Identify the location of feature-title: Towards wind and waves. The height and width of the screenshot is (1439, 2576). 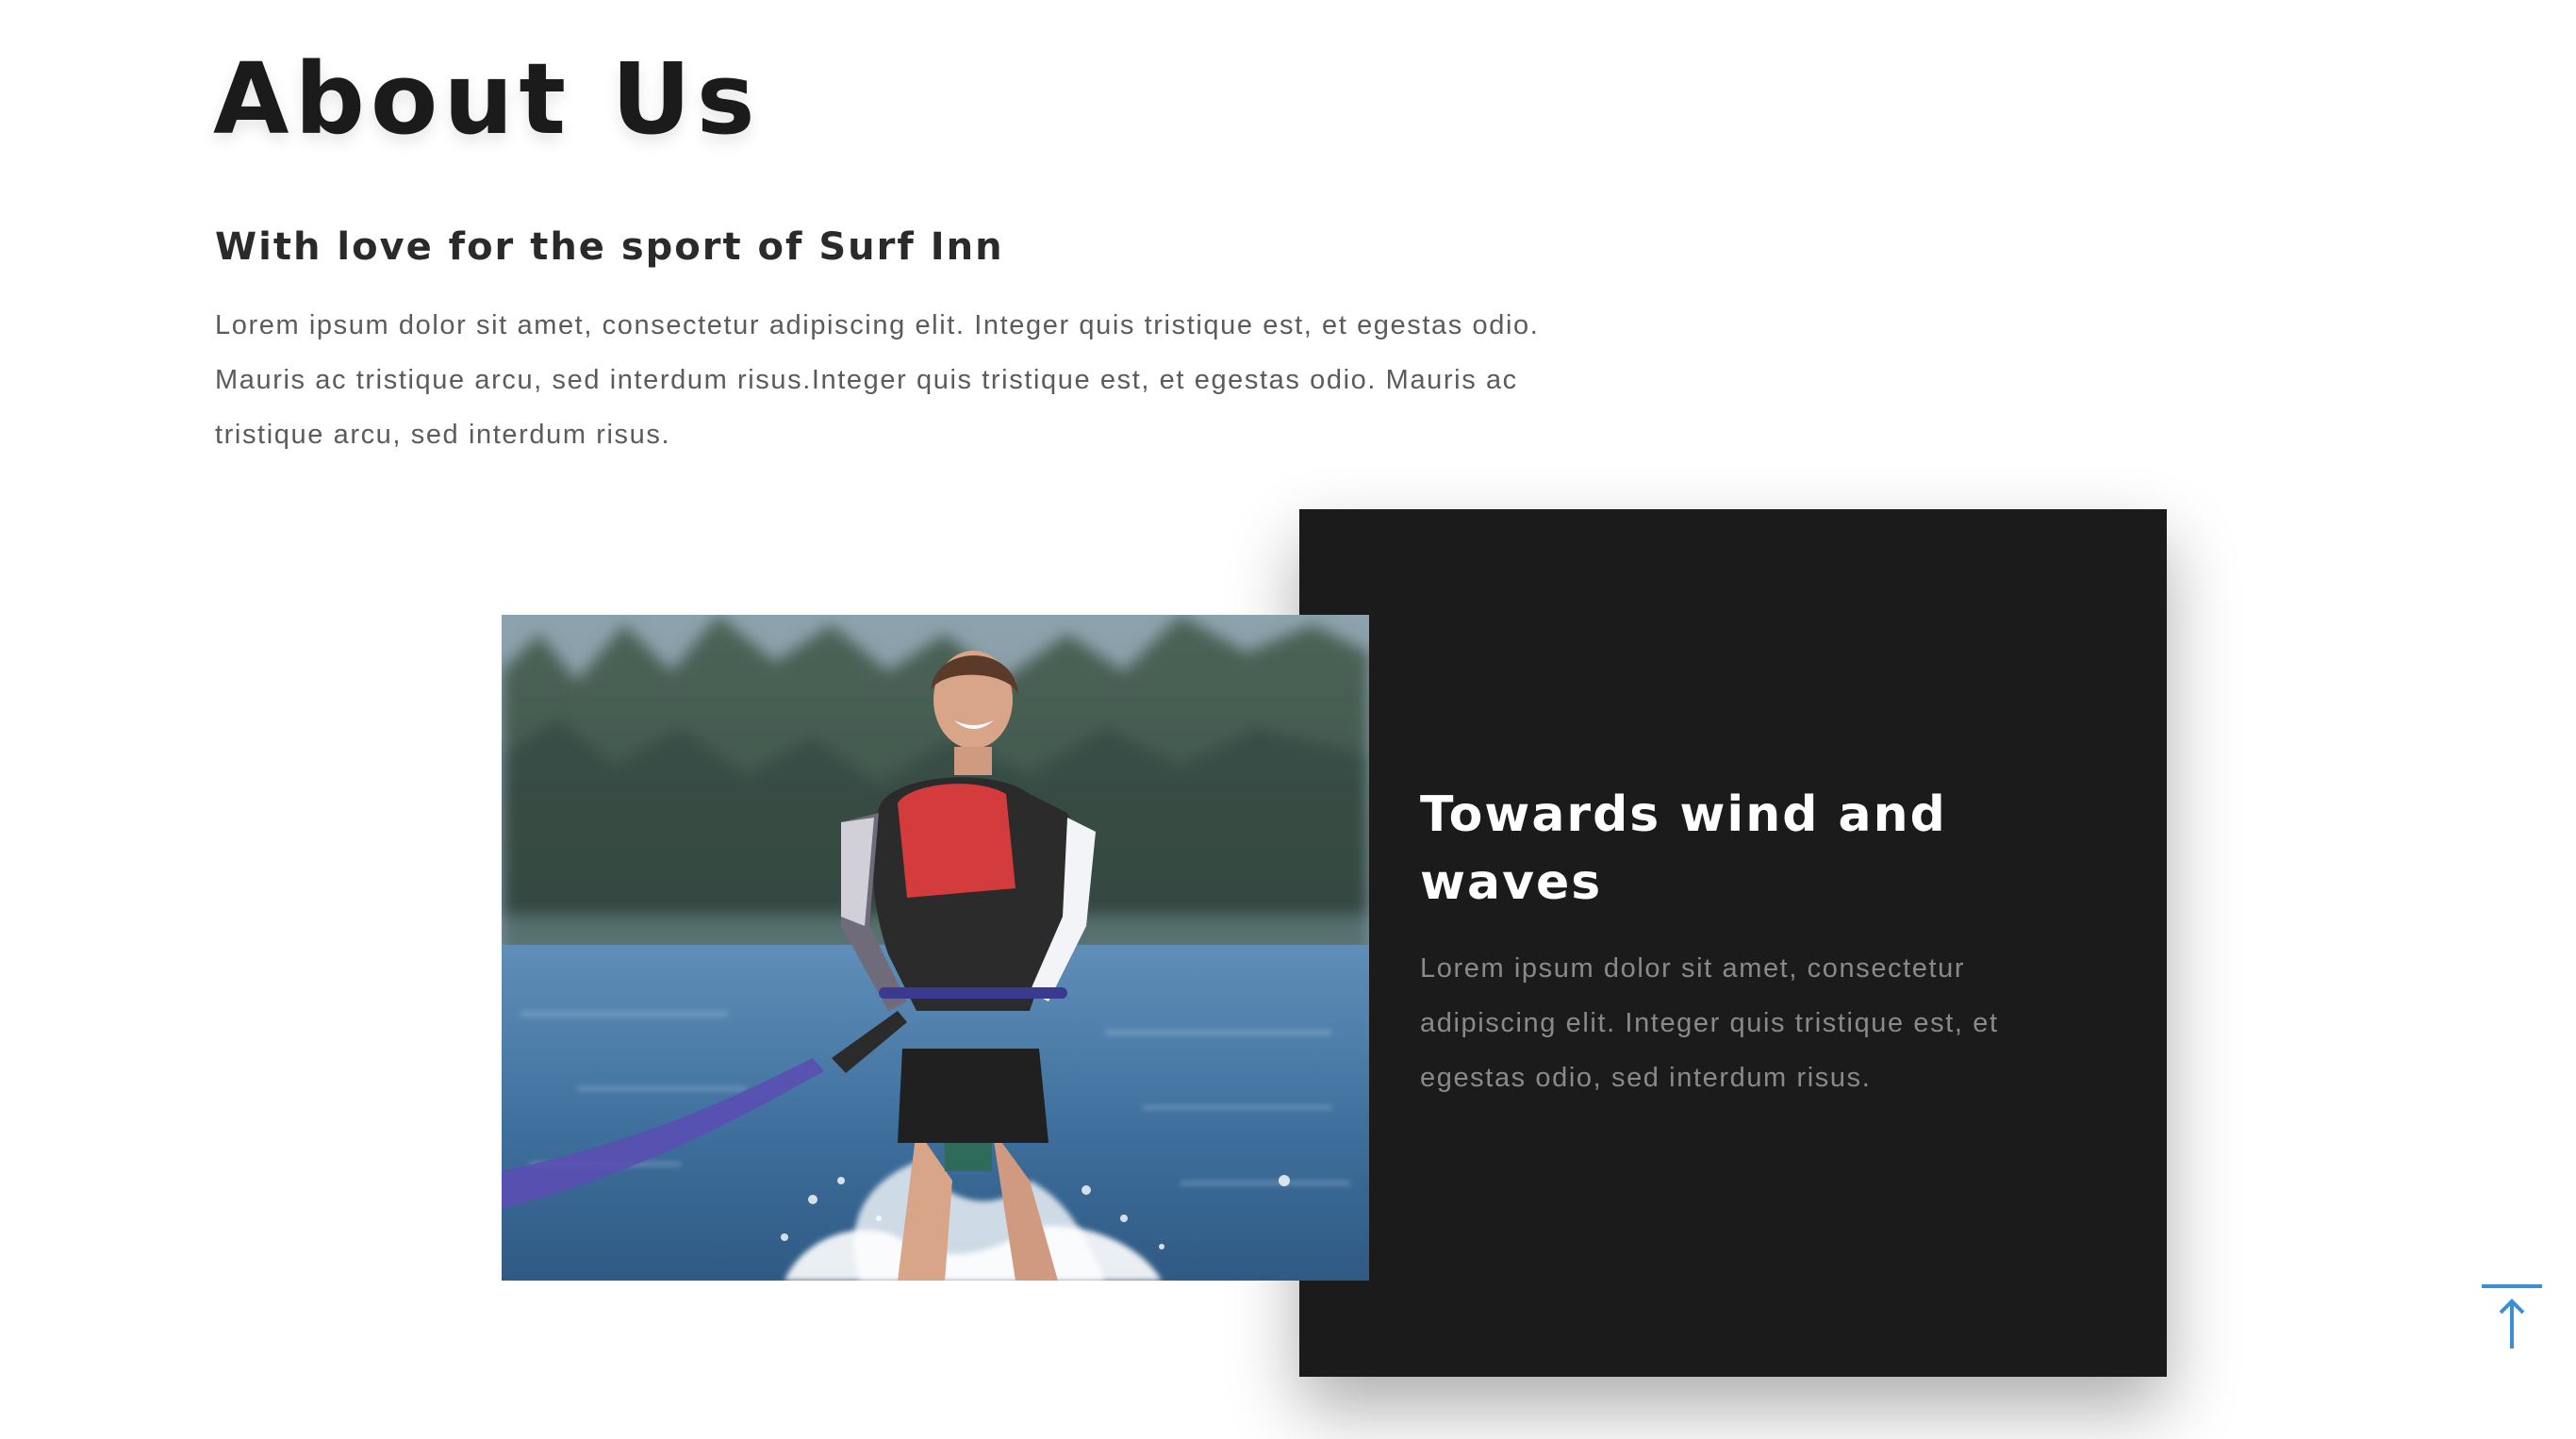
(1683, 848).